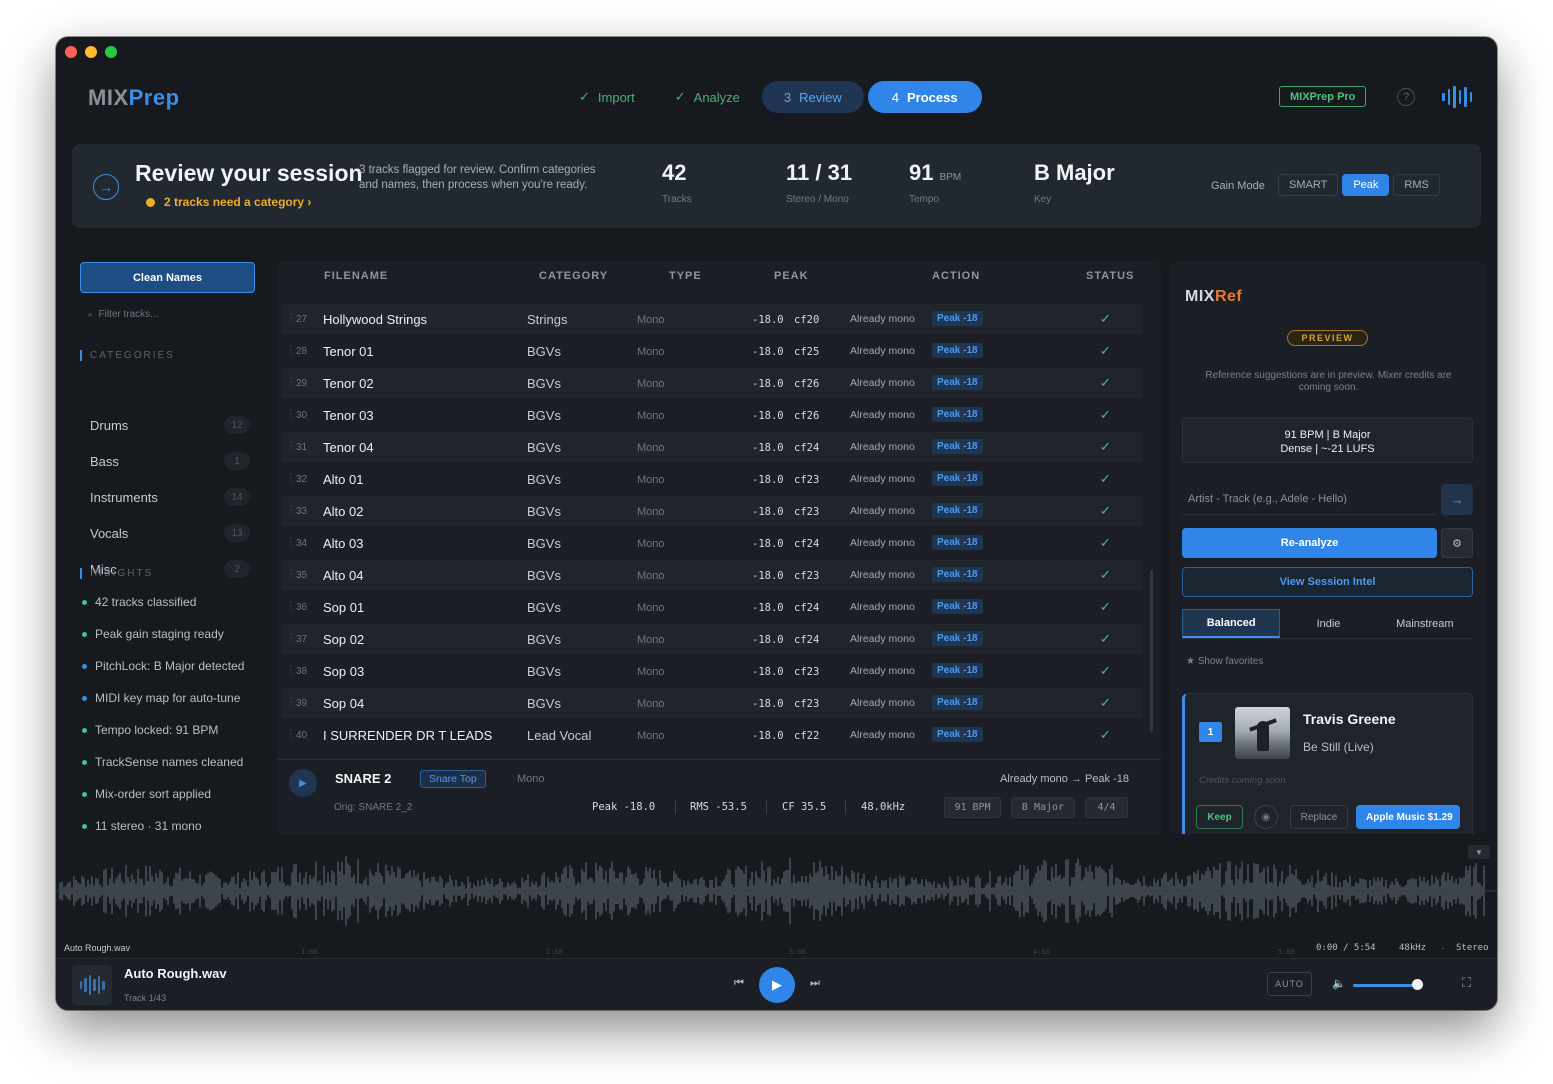  Describe the element at coordinates (812, 97) in the screenshot. I see `step-review: 3 Review` at that location.